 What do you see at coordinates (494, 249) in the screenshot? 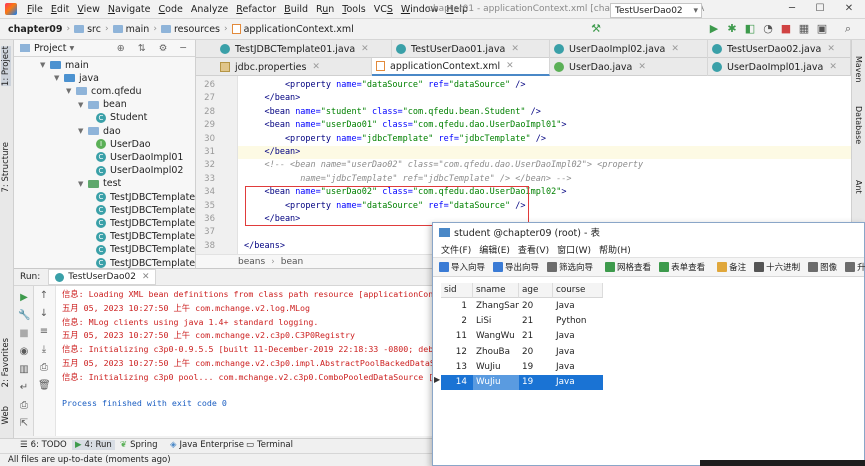
I see `db-menu-item: 编辑(E)` at bounding box center [494, 249].